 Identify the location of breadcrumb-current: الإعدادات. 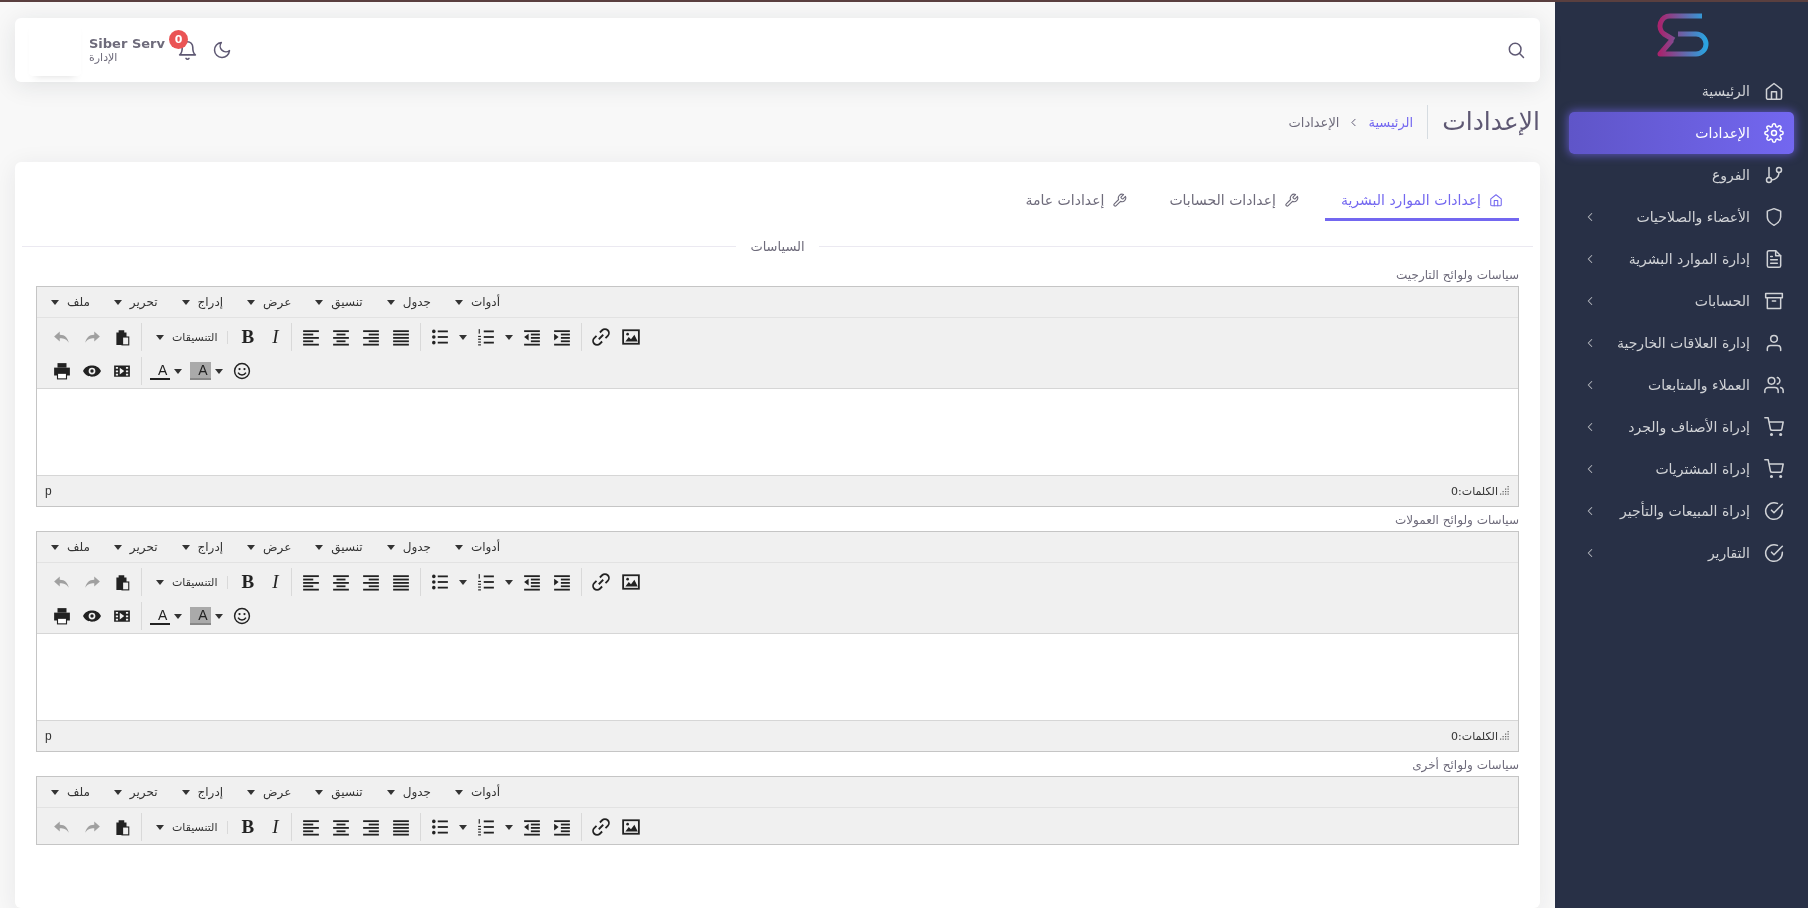
(1314, 122).